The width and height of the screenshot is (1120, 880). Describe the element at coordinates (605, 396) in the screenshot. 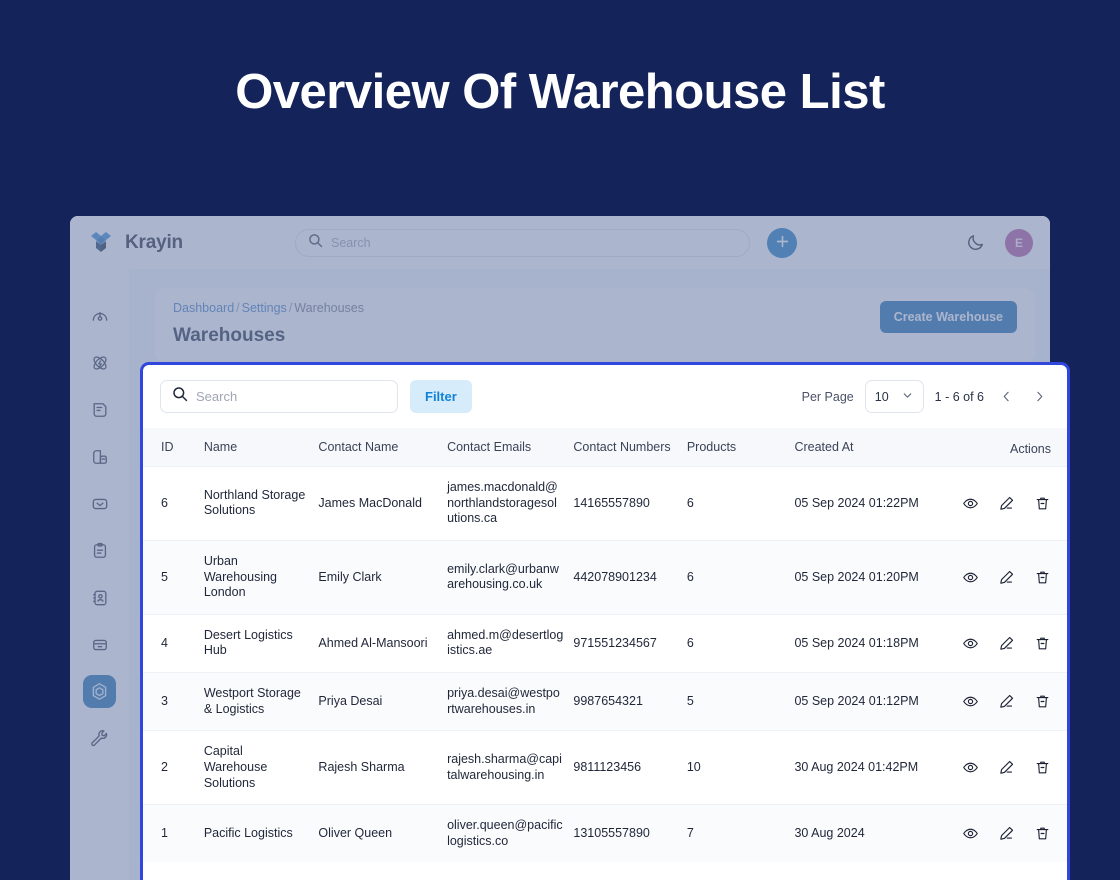

I see `table-toolbar: Search Filter Per Page 10 1 - 6 of 6` at that location.